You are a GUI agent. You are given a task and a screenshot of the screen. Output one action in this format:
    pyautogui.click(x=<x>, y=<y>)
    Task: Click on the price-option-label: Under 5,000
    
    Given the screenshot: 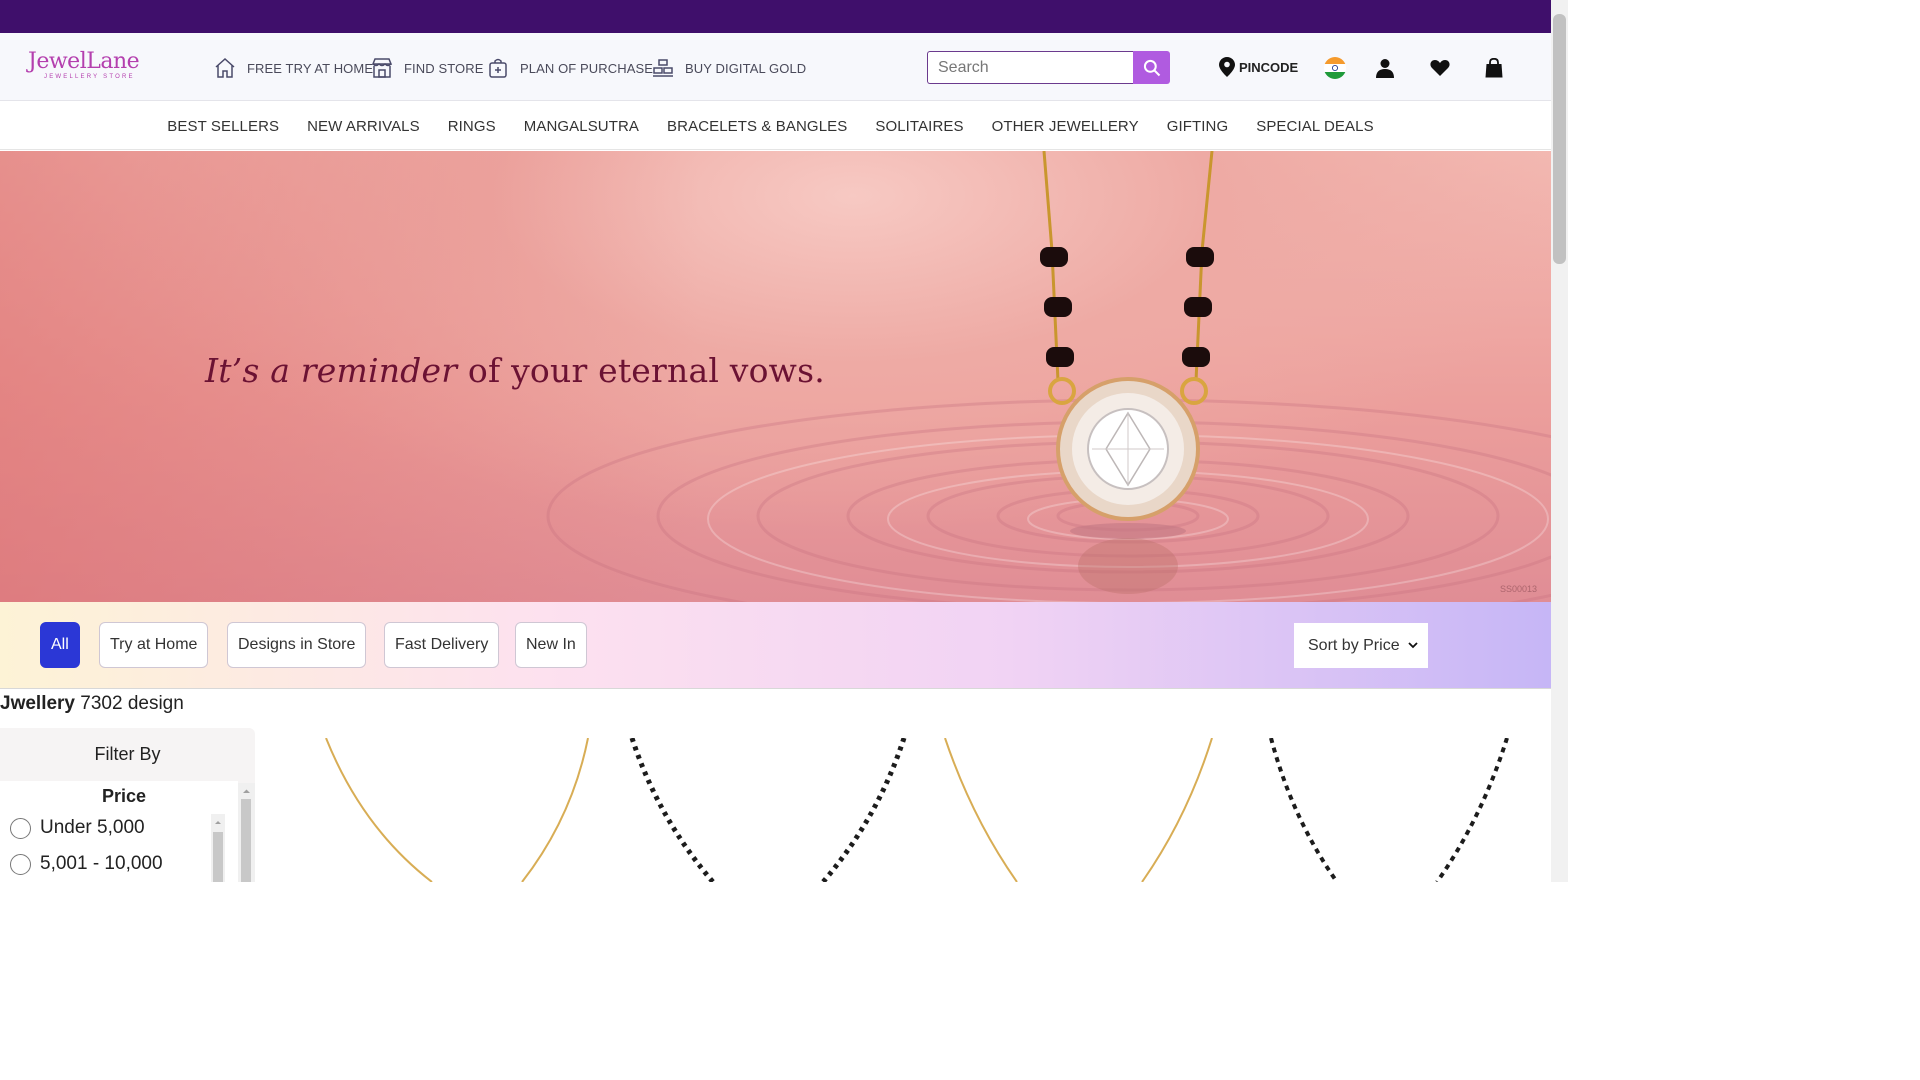 What is the action you would take?
    pyautogui.click(x=92, y=827)
    